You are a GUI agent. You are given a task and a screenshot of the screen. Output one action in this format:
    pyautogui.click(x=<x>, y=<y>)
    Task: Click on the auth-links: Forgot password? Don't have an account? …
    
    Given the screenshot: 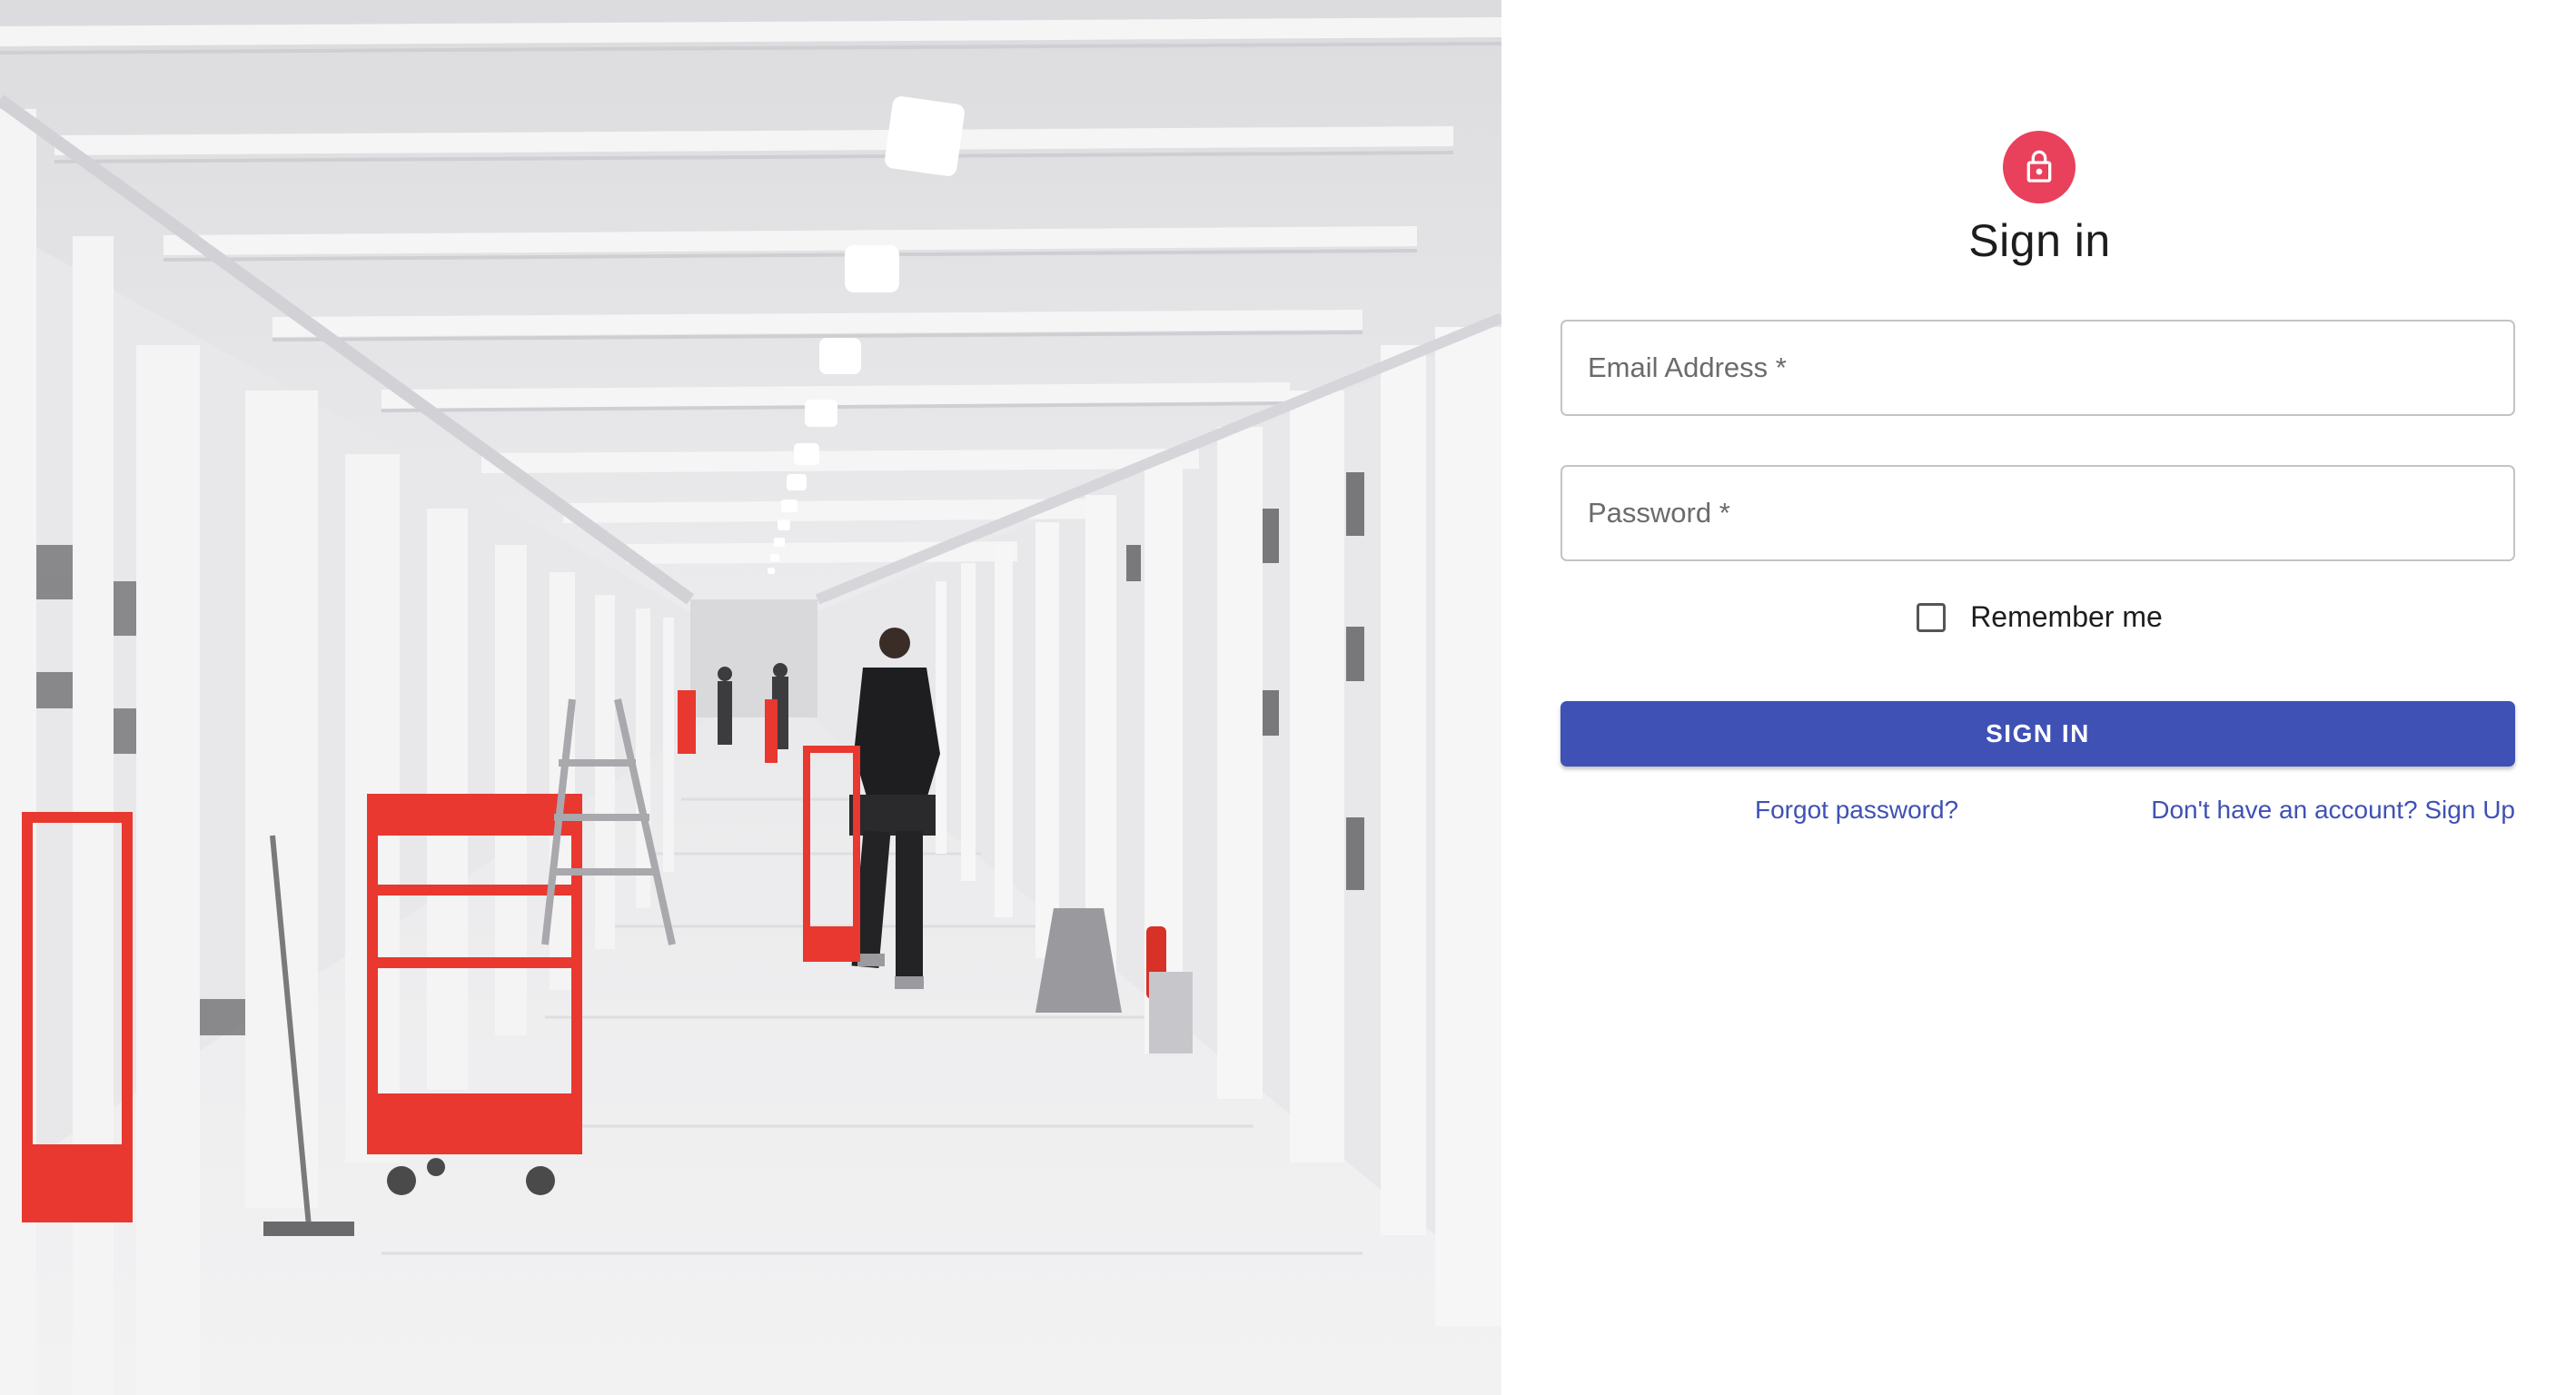 What is the action you would take?
    pyautogui.click(x=2037, y=814)
    